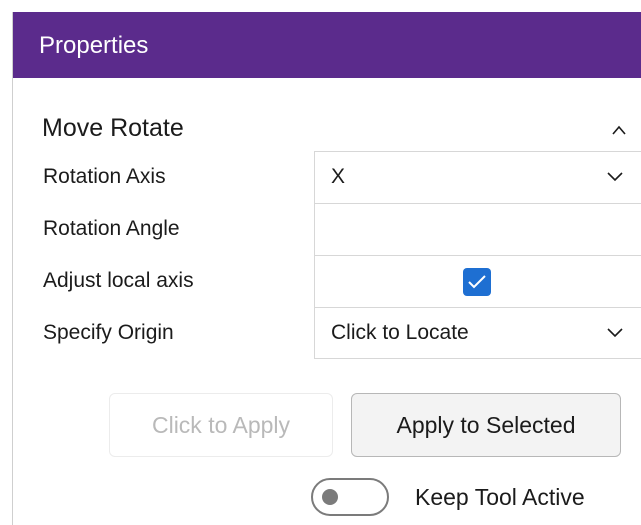 The image size is (641, 525). I want to click on panel-header: Properties, so click(327, 45).